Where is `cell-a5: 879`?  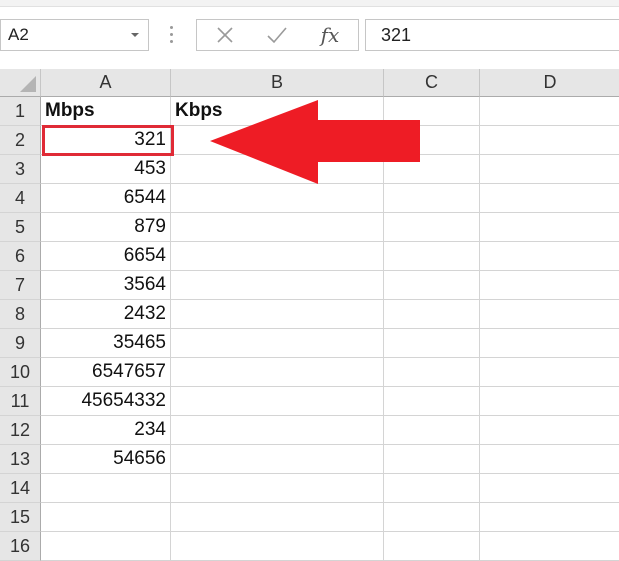 cell-a5: 879 is located at coordinates (106, 227).